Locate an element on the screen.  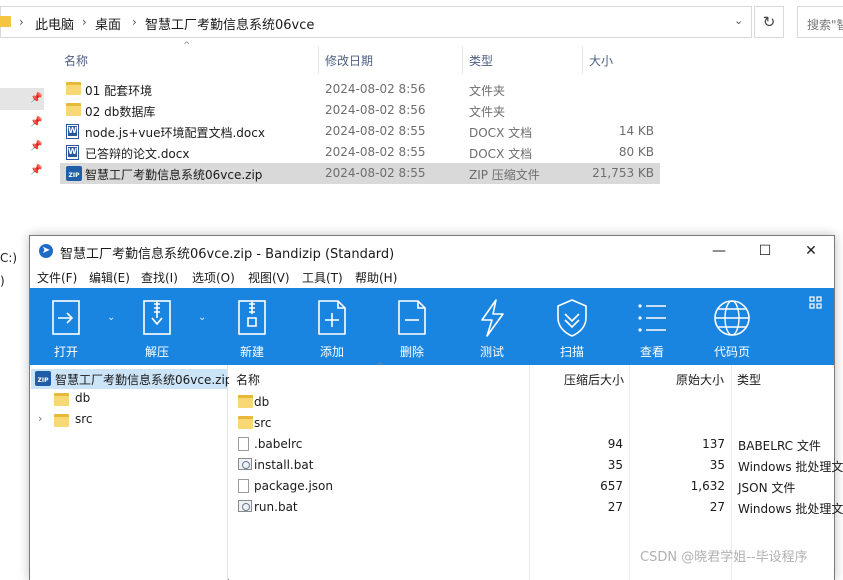
sort-ascending-icon: ^ is located at coordinates (187, 46).